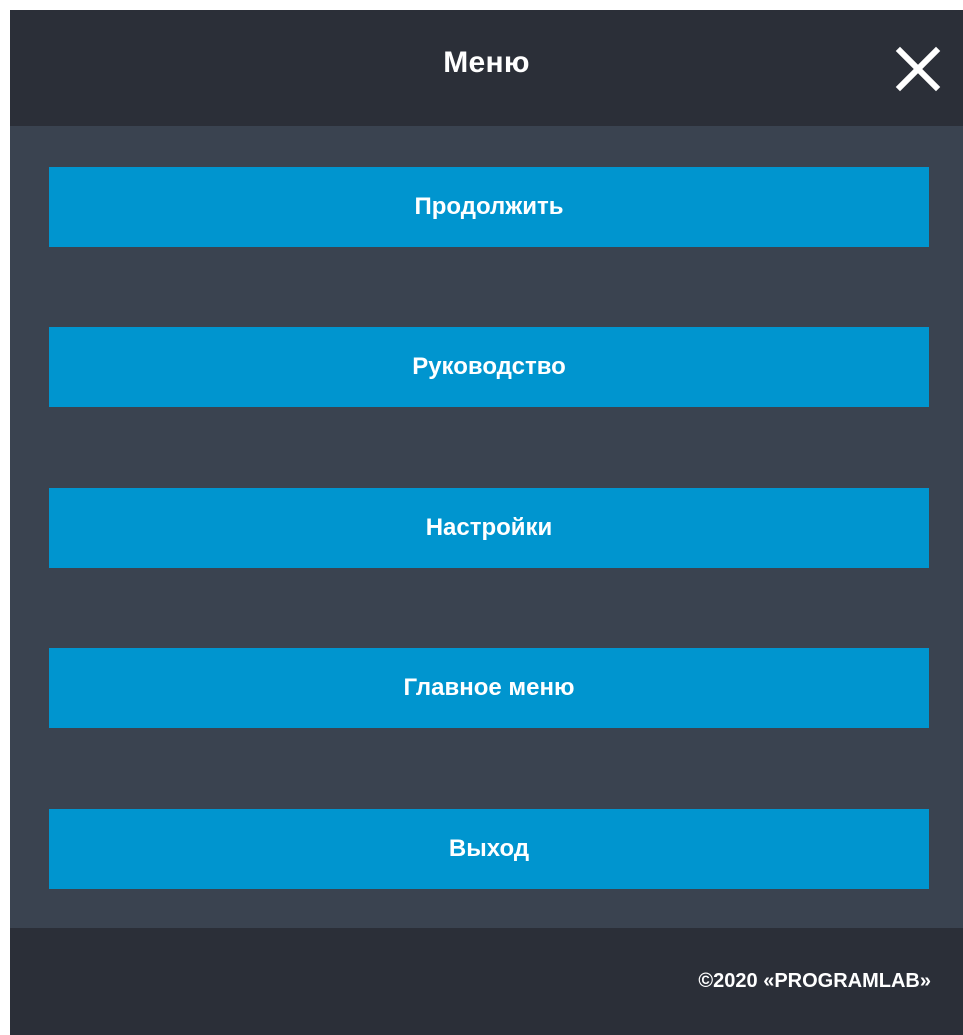  Describe the element at coordinates (814, 981) in the screenshot. I see `copyright-text: ©2020 «PROGRAMLAB»` at that location.